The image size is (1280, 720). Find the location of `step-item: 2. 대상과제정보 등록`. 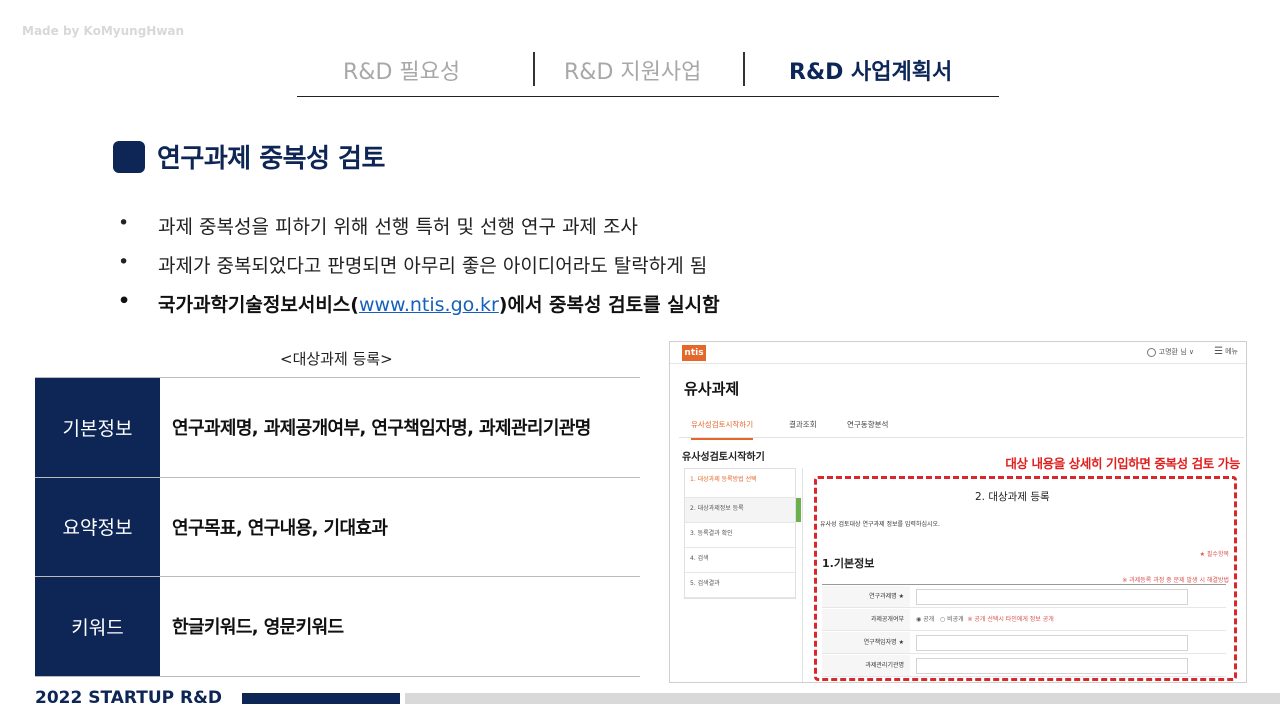

step-item: 2. 대상과제정보 등록 is located at coordinates (743, 510).